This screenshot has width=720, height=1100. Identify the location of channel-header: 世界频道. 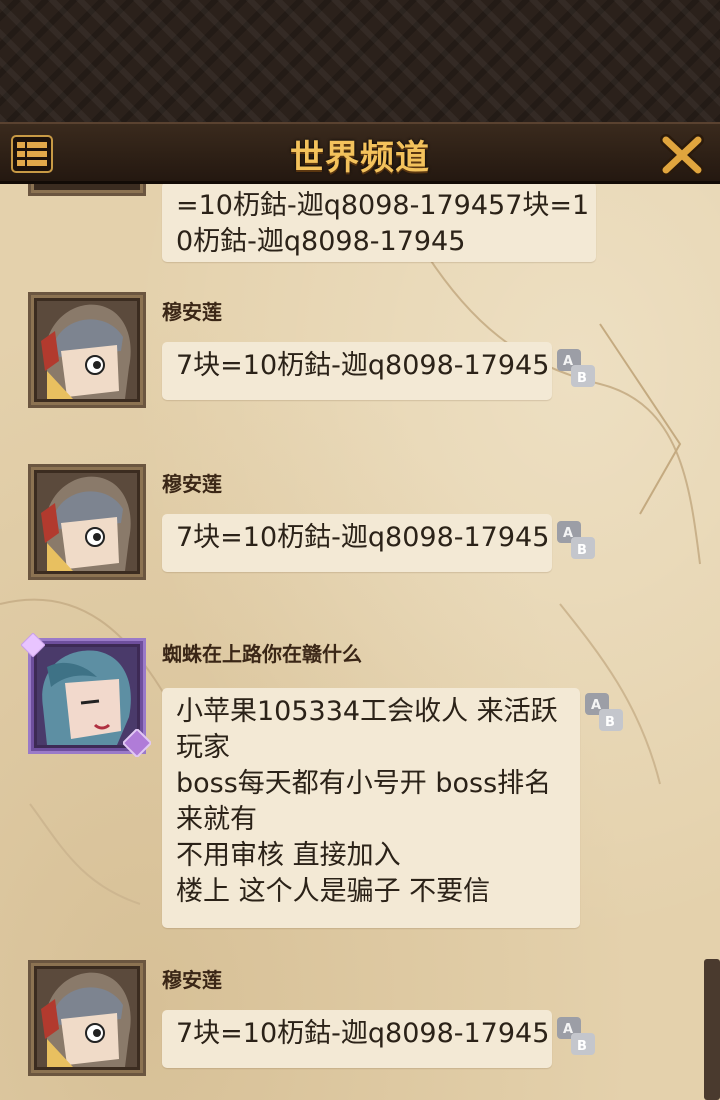
(360, 153).